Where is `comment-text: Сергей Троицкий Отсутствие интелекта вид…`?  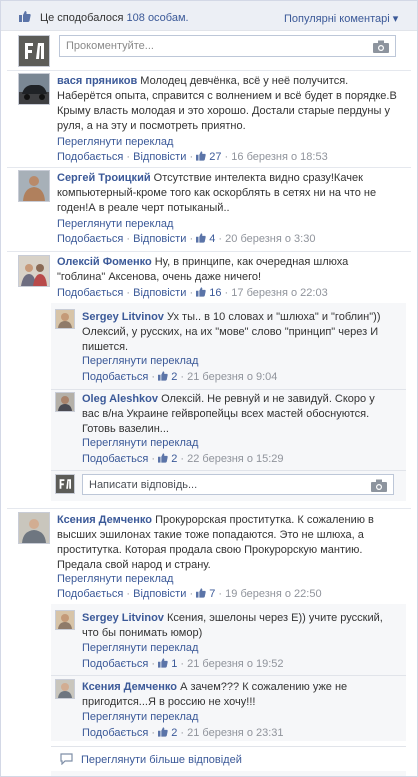
comment-text: Сергей Троицкий Отсутствие интелекта вид… is located at coordinates (229, 193).